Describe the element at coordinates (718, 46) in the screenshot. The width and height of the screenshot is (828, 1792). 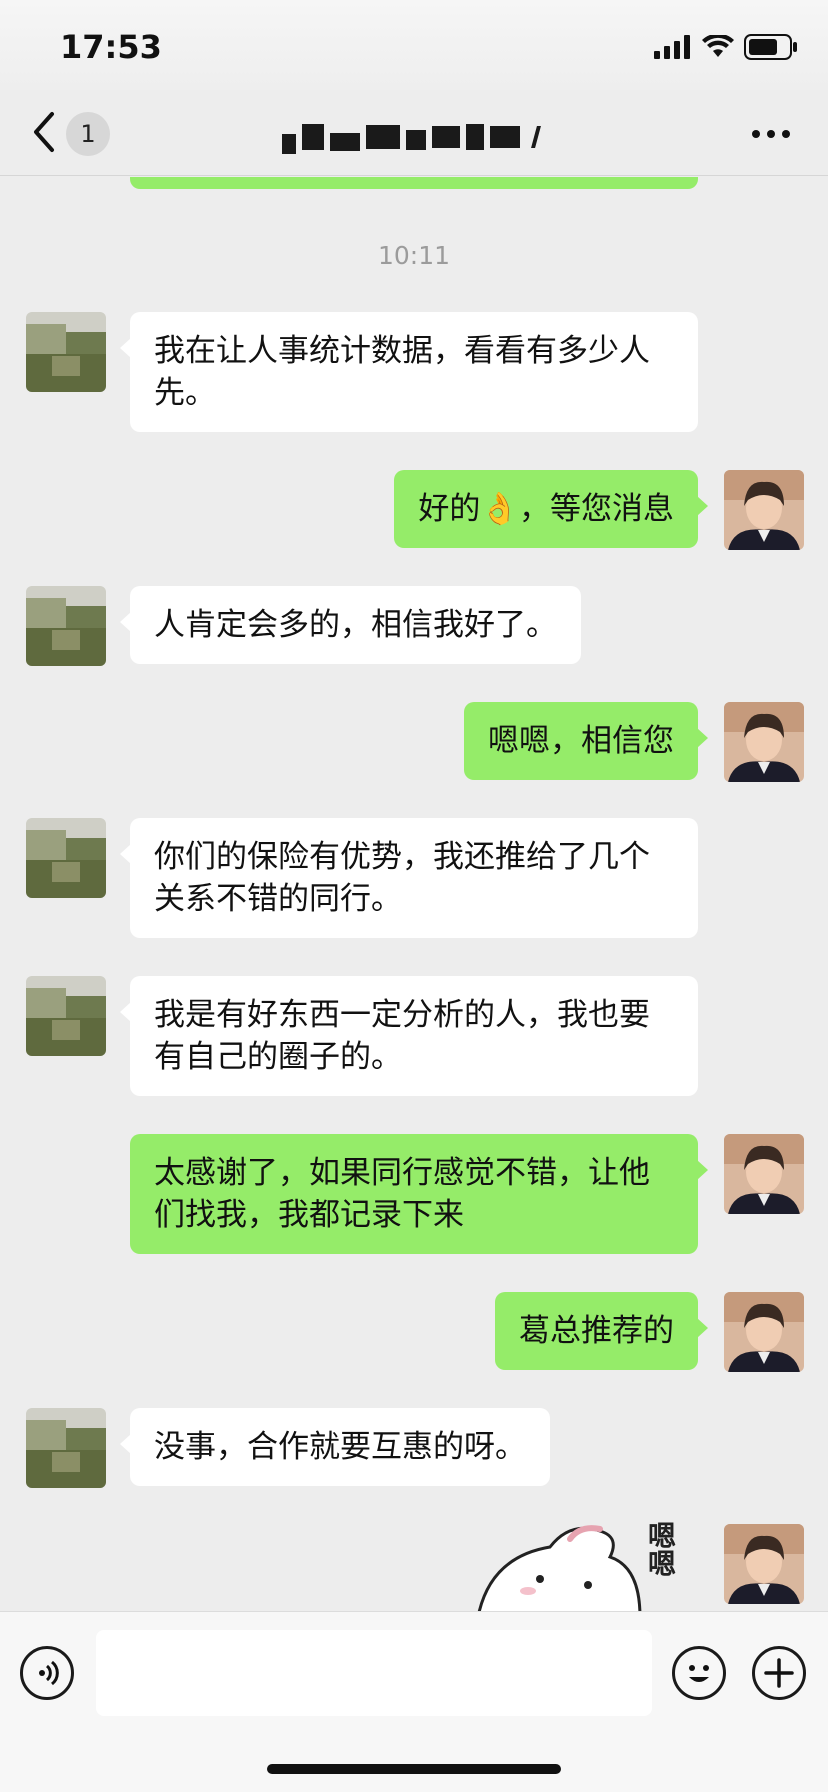
I see `wifi-icon` at that location.